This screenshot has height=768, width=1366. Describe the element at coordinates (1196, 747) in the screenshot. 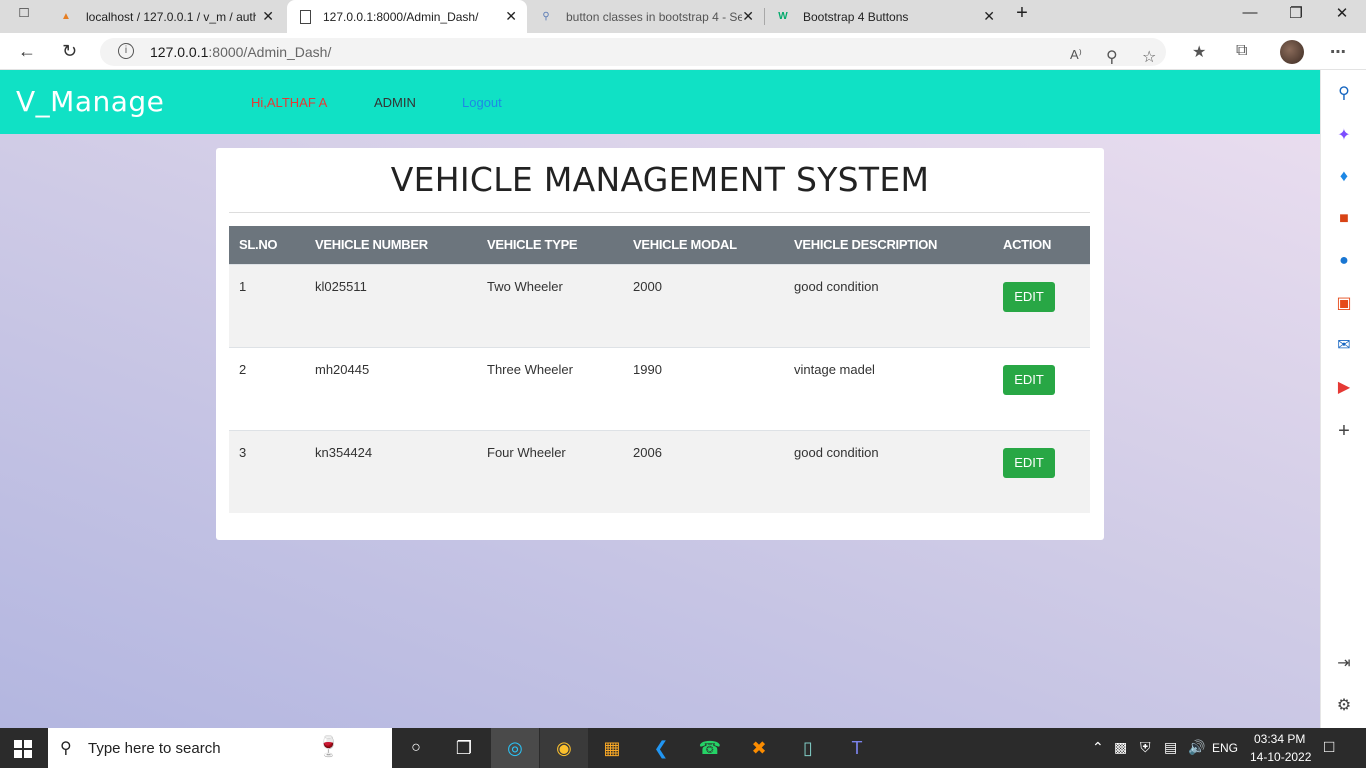

I see `volume-icon: 🔊` at that location.